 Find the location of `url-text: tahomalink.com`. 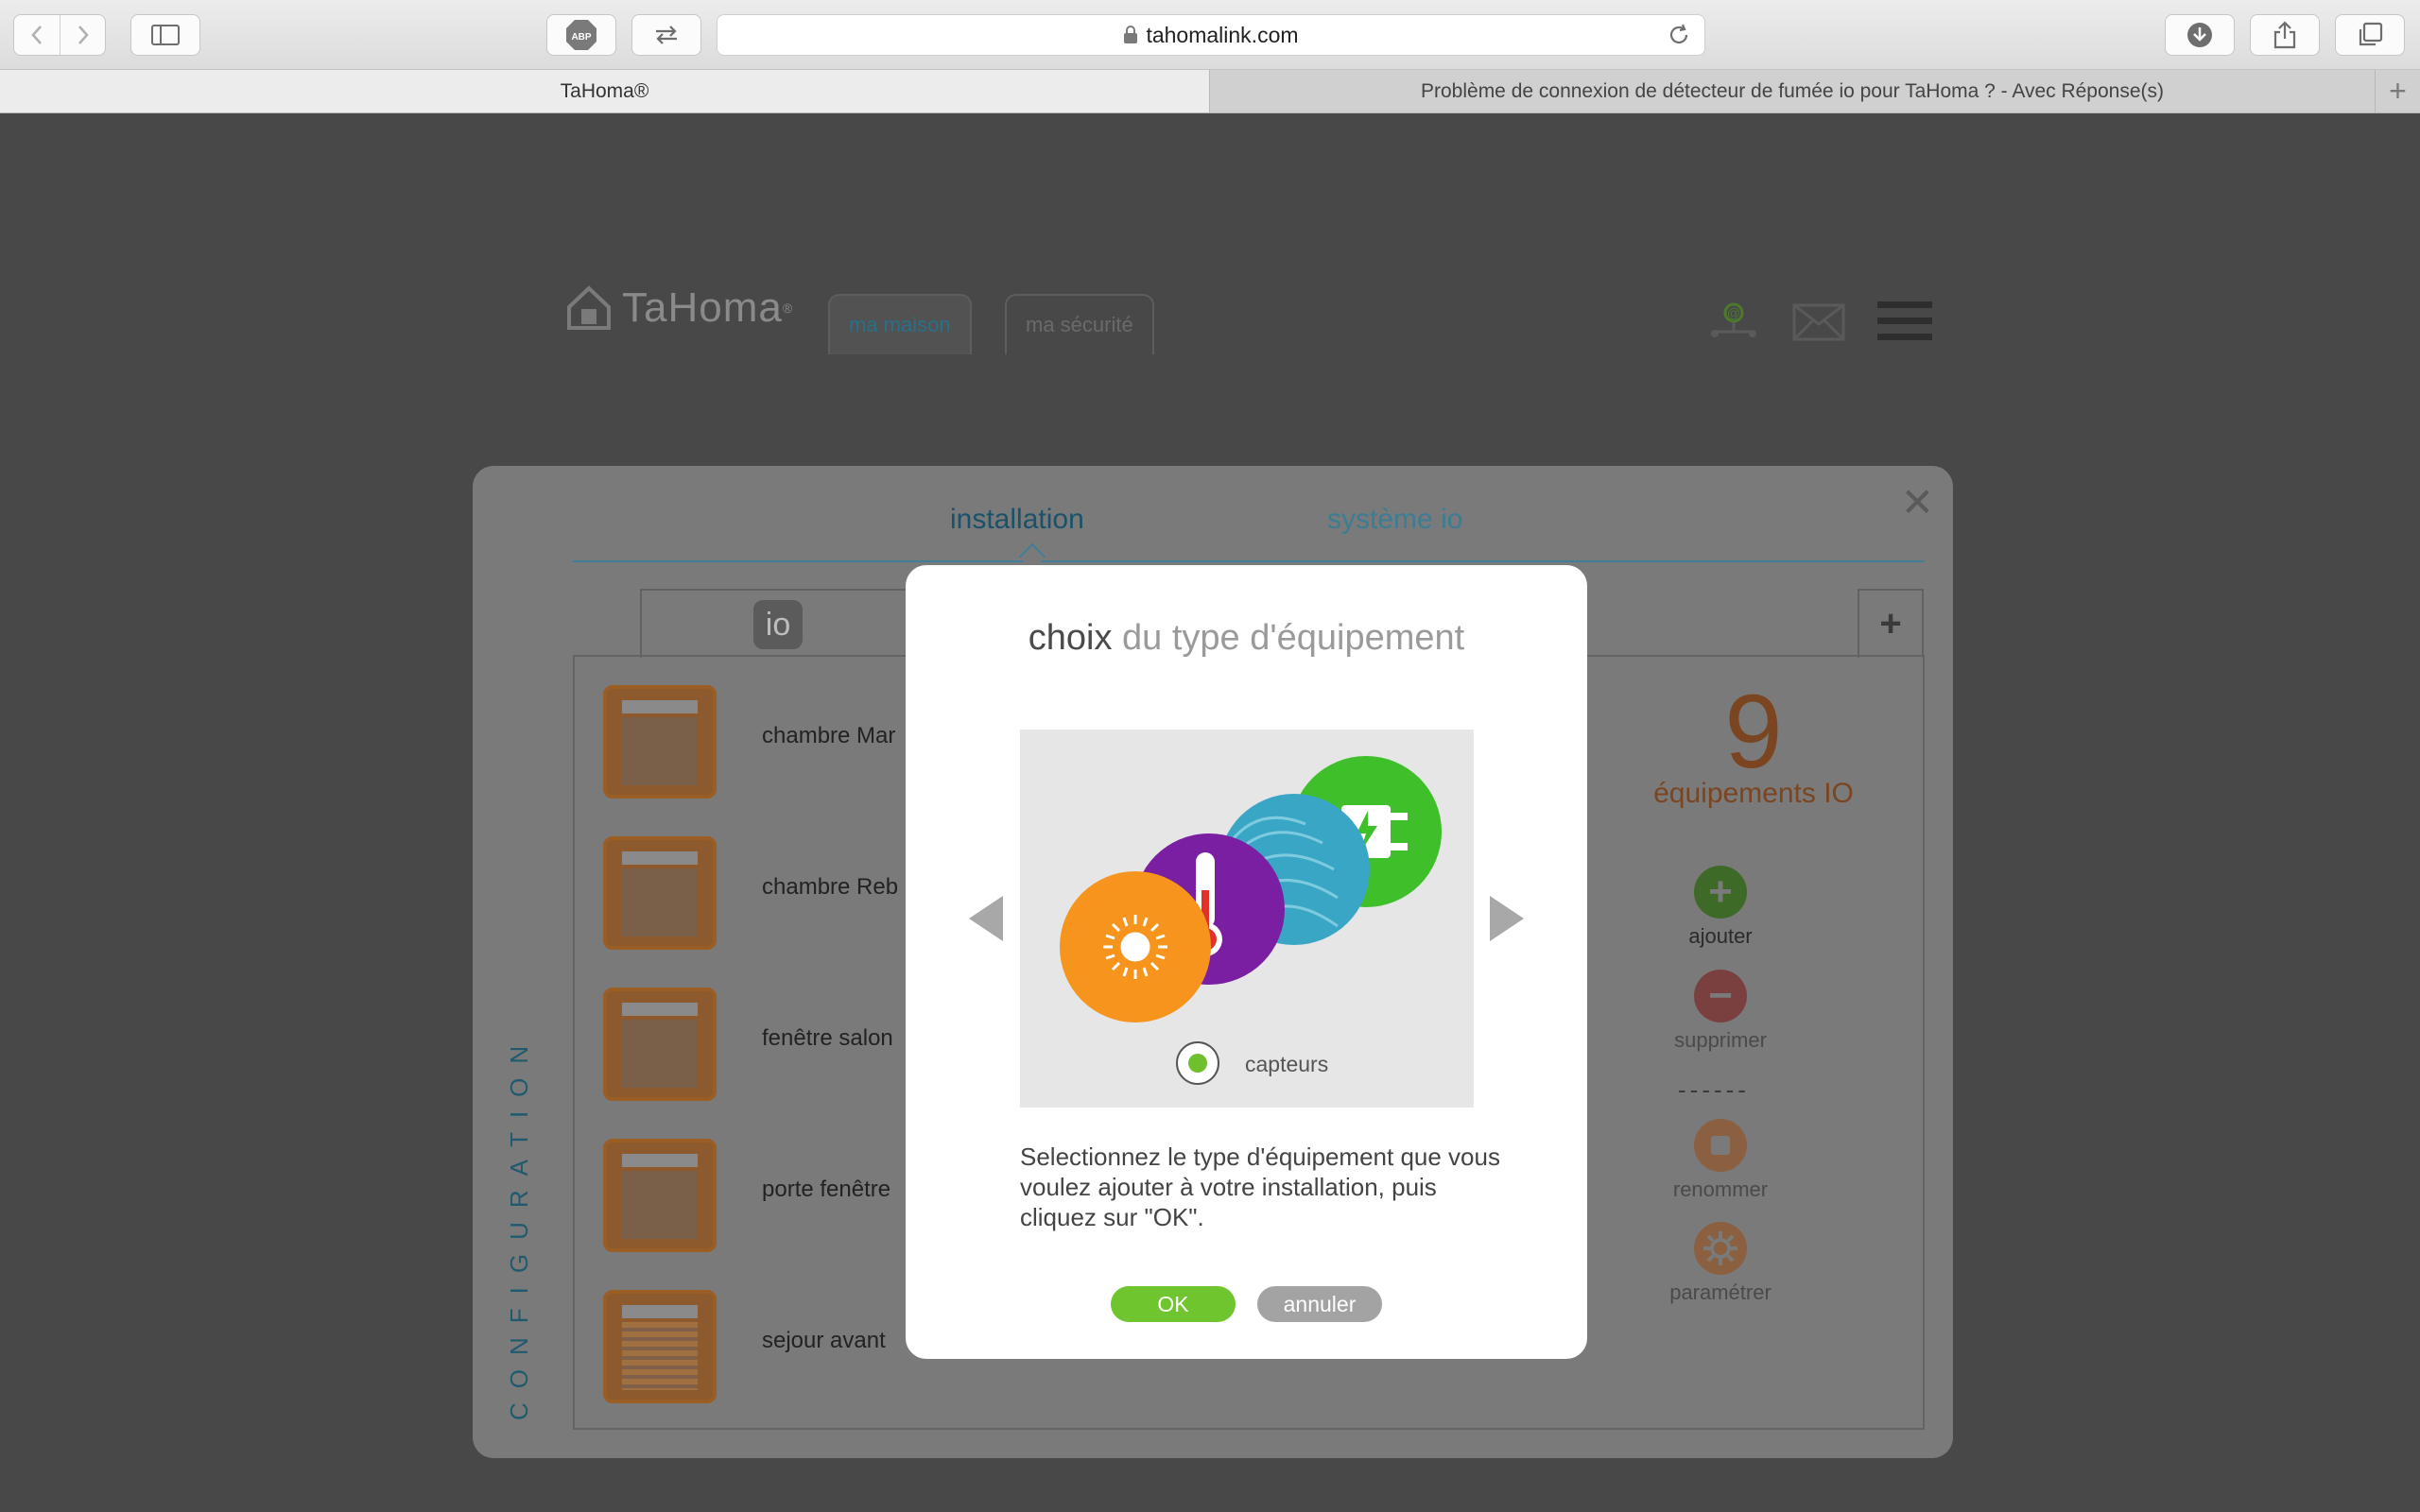

url-text: tahomalink.com is located at coordinates (1222, 34).